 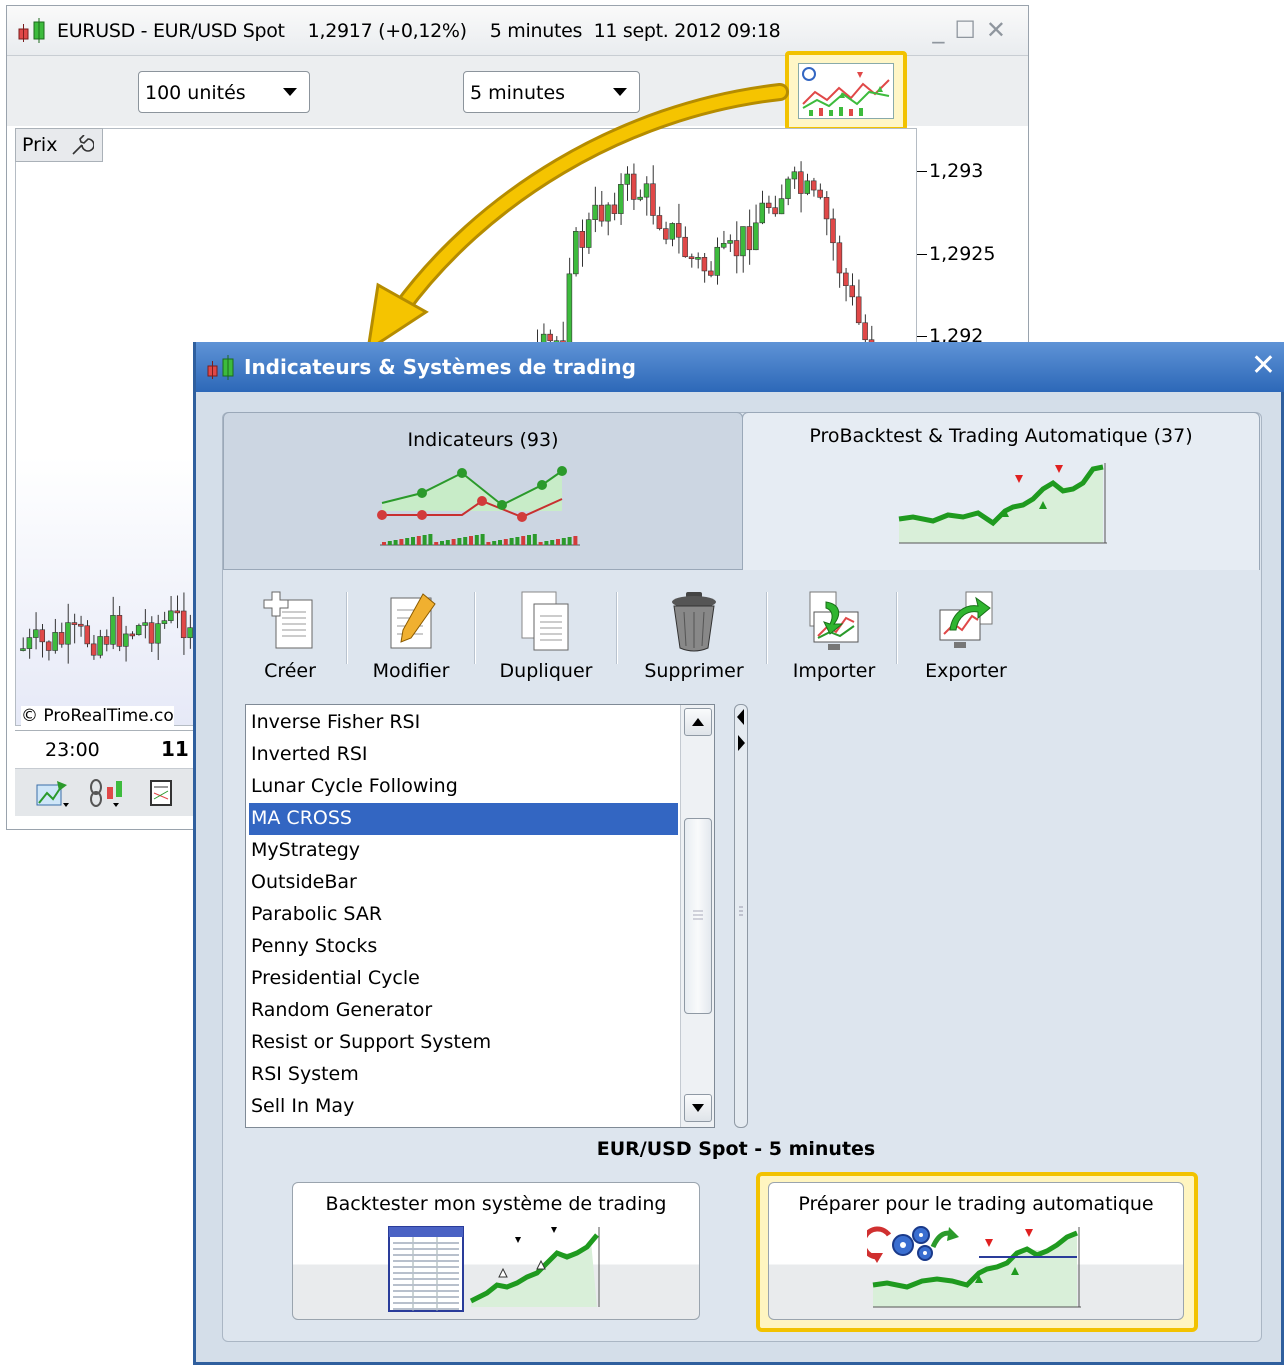 What do you see at coordinates (107, 793) in the screenshot?
I see `chain-candles-icon` at bounding box center [107, 793].